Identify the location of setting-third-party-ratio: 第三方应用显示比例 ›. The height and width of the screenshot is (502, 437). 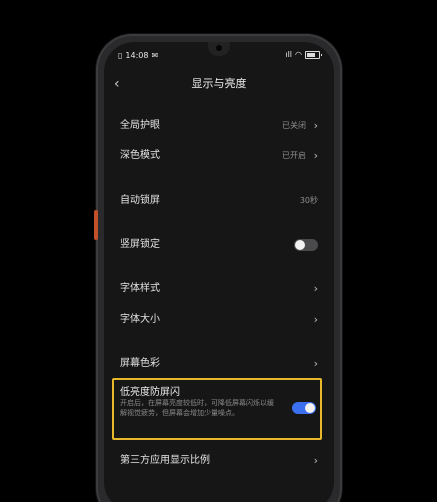
(219, 461).